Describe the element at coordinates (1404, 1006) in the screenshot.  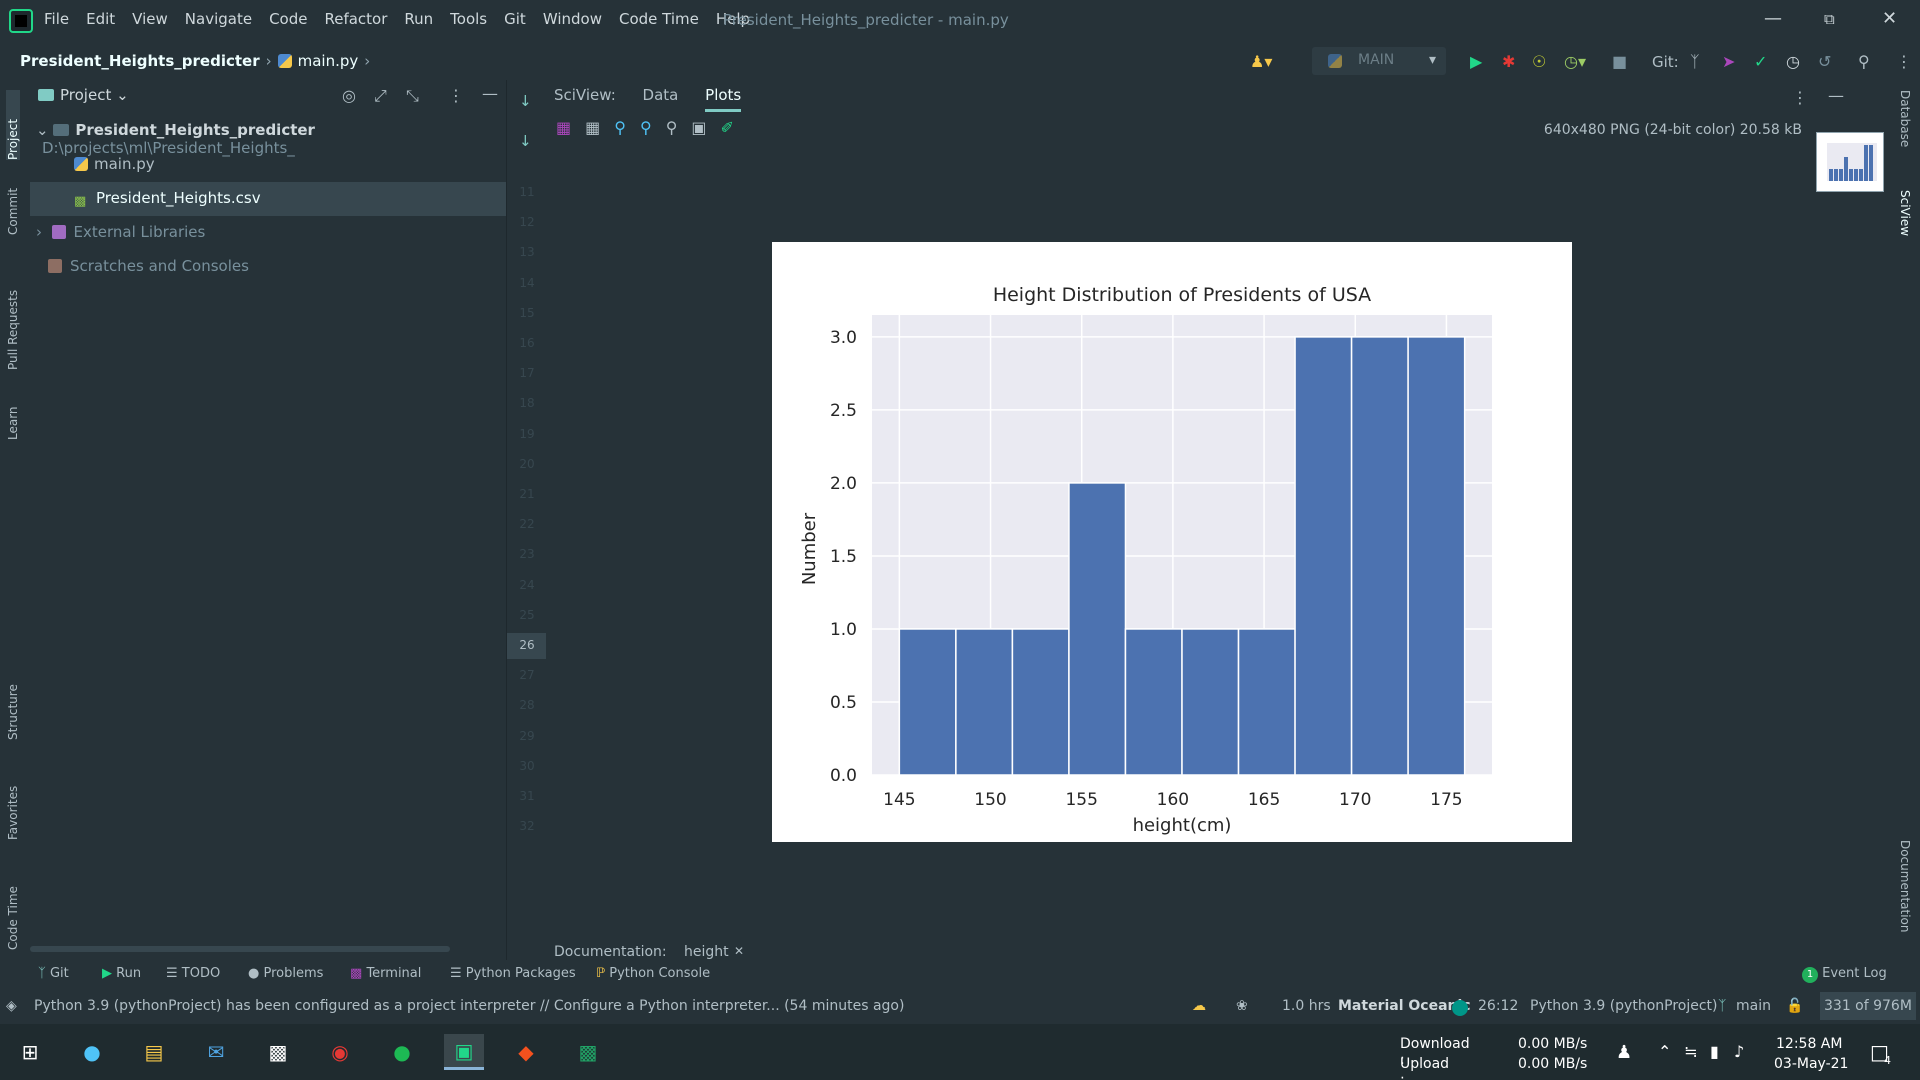
I see `theme-name: Material Oceanic` at that location.